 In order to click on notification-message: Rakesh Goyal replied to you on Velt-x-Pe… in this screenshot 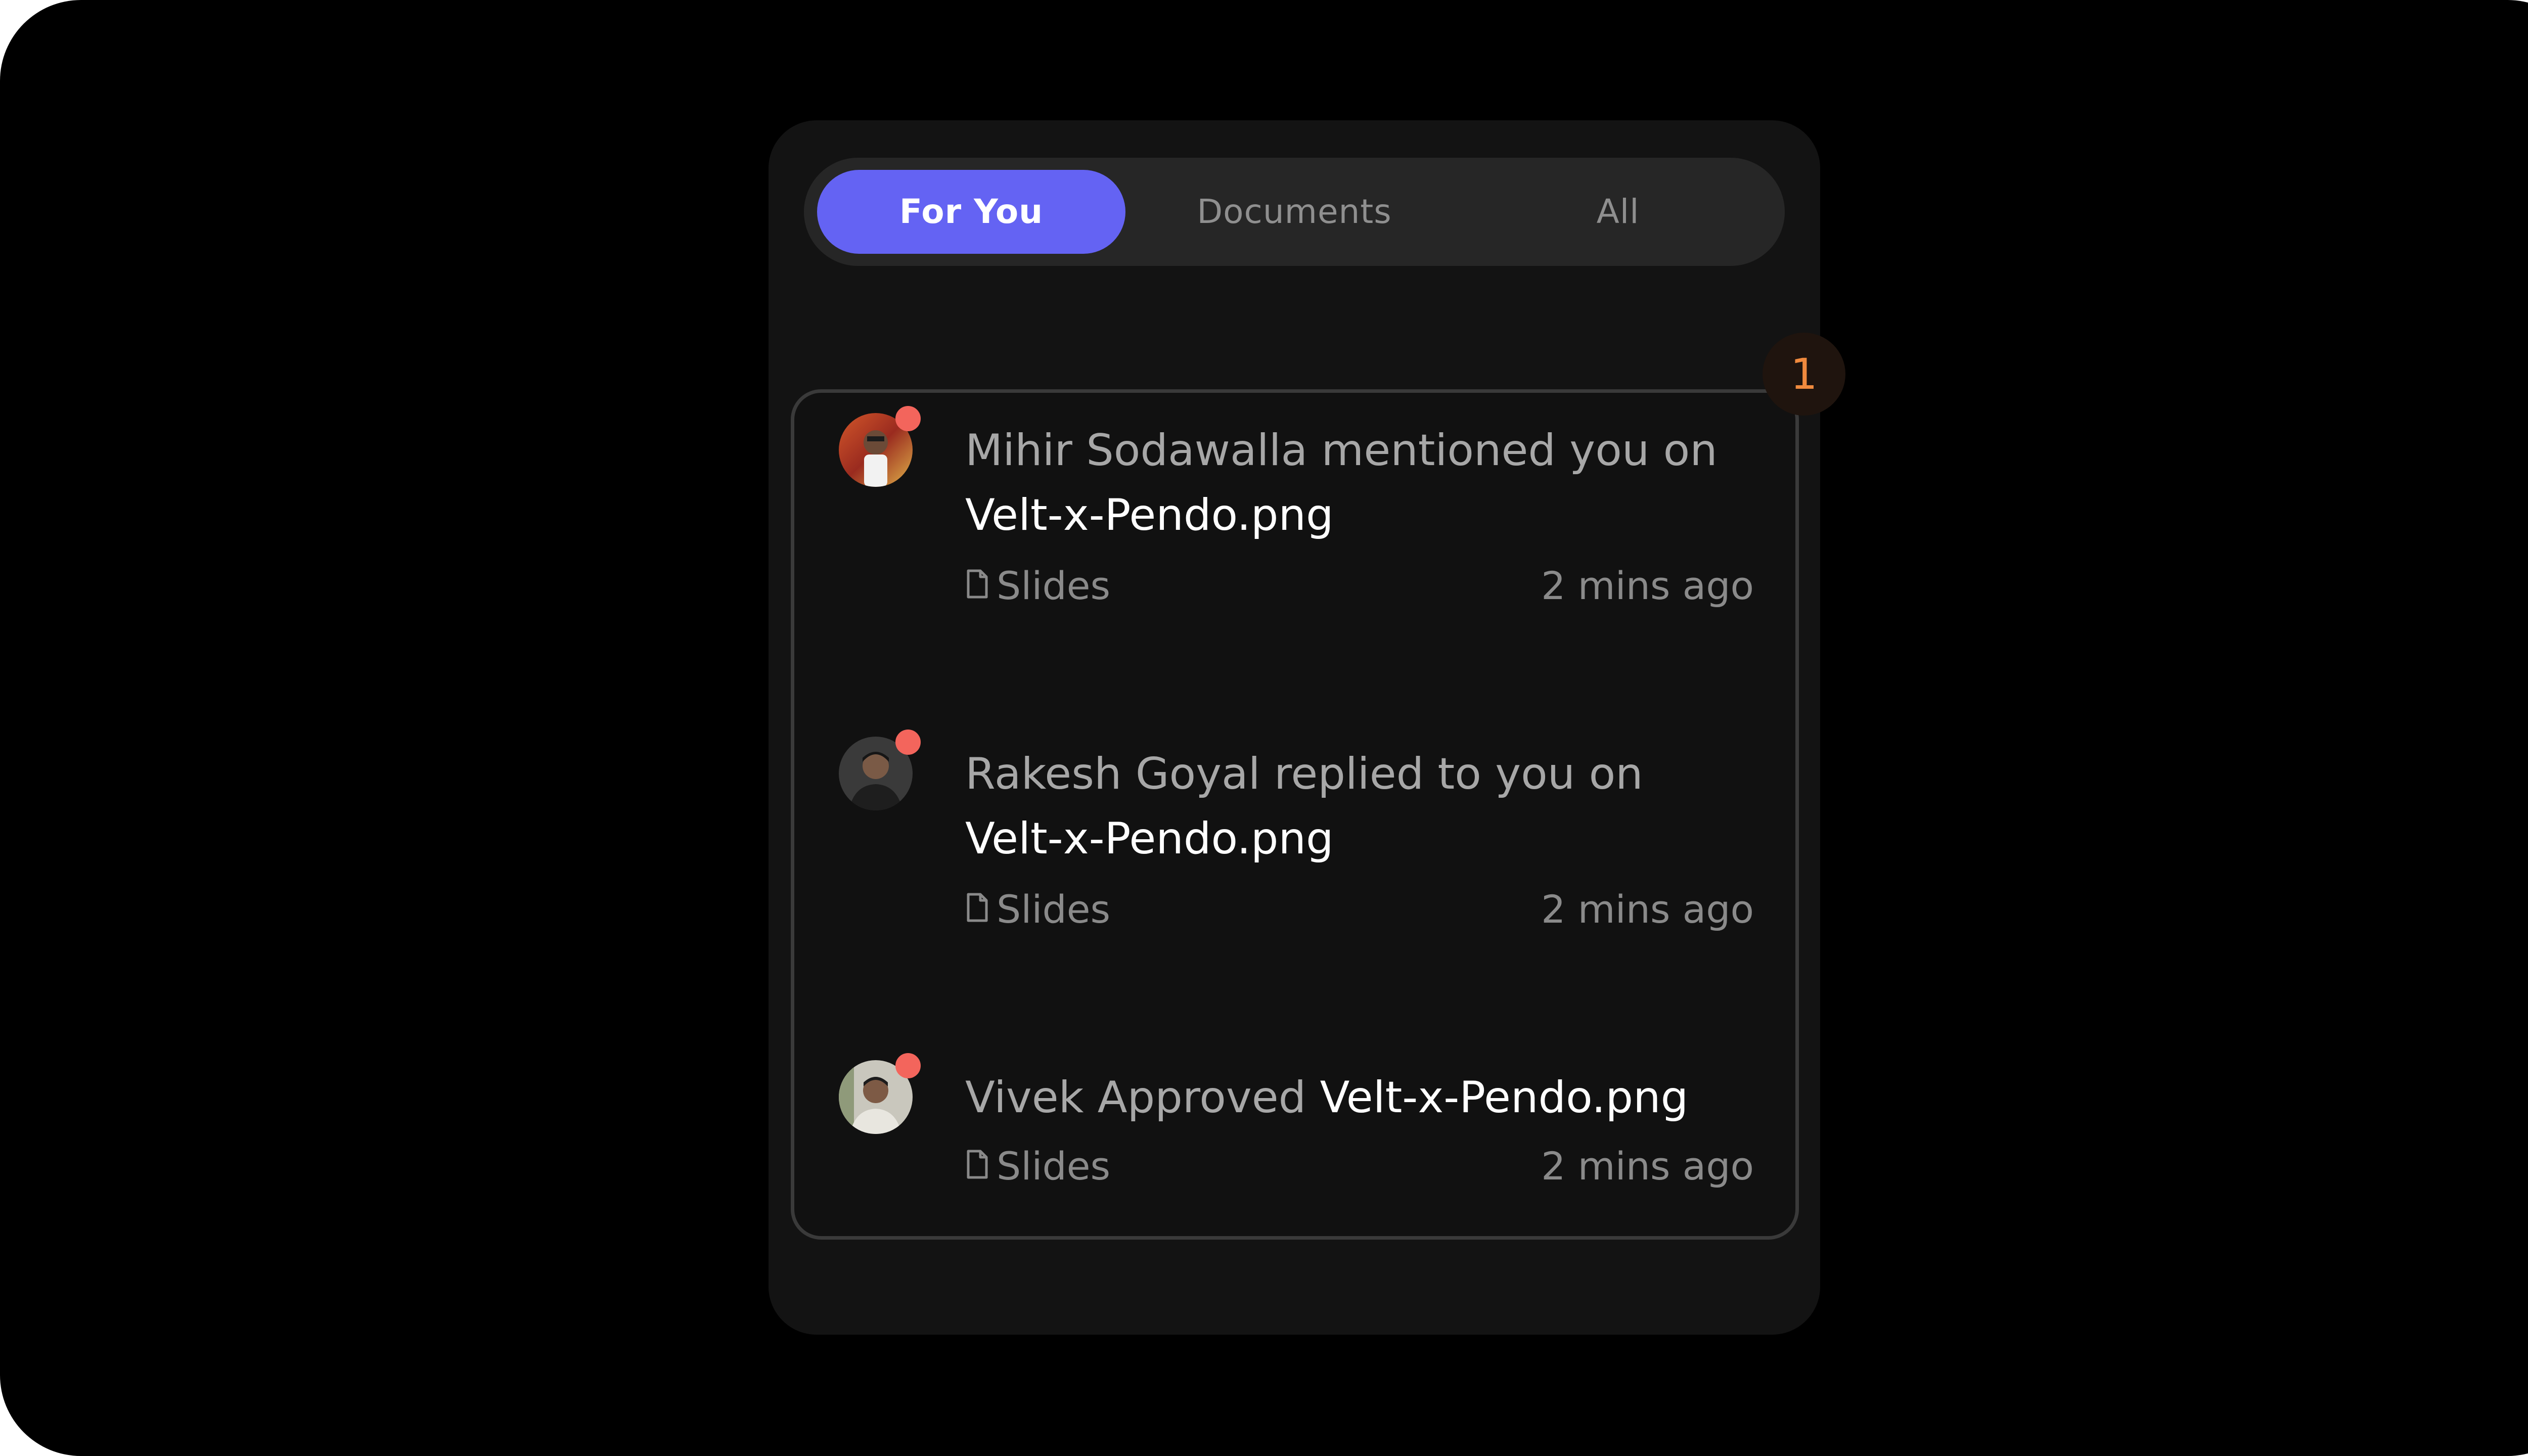, I will do `click(1360, 806)`.